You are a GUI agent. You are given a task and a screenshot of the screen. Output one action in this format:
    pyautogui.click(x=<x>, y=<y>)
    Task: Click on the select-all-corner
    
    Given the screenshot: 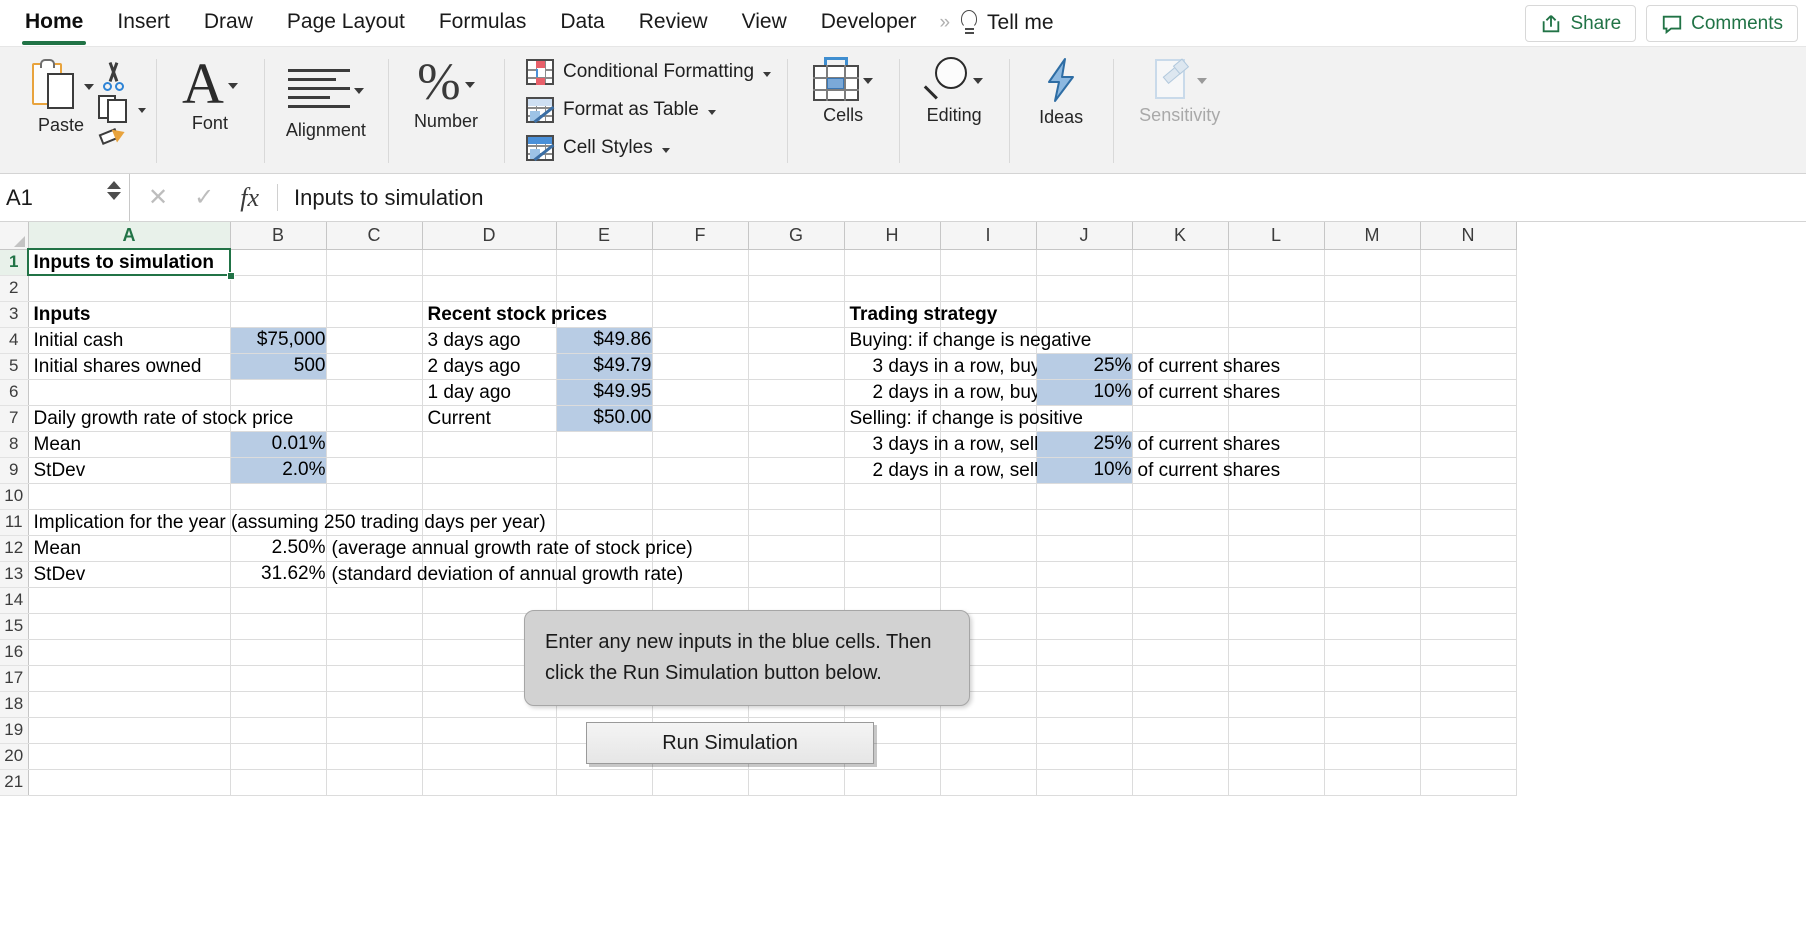 What is the action you would take?
    pyautogui.click(x=14, y=236)
    